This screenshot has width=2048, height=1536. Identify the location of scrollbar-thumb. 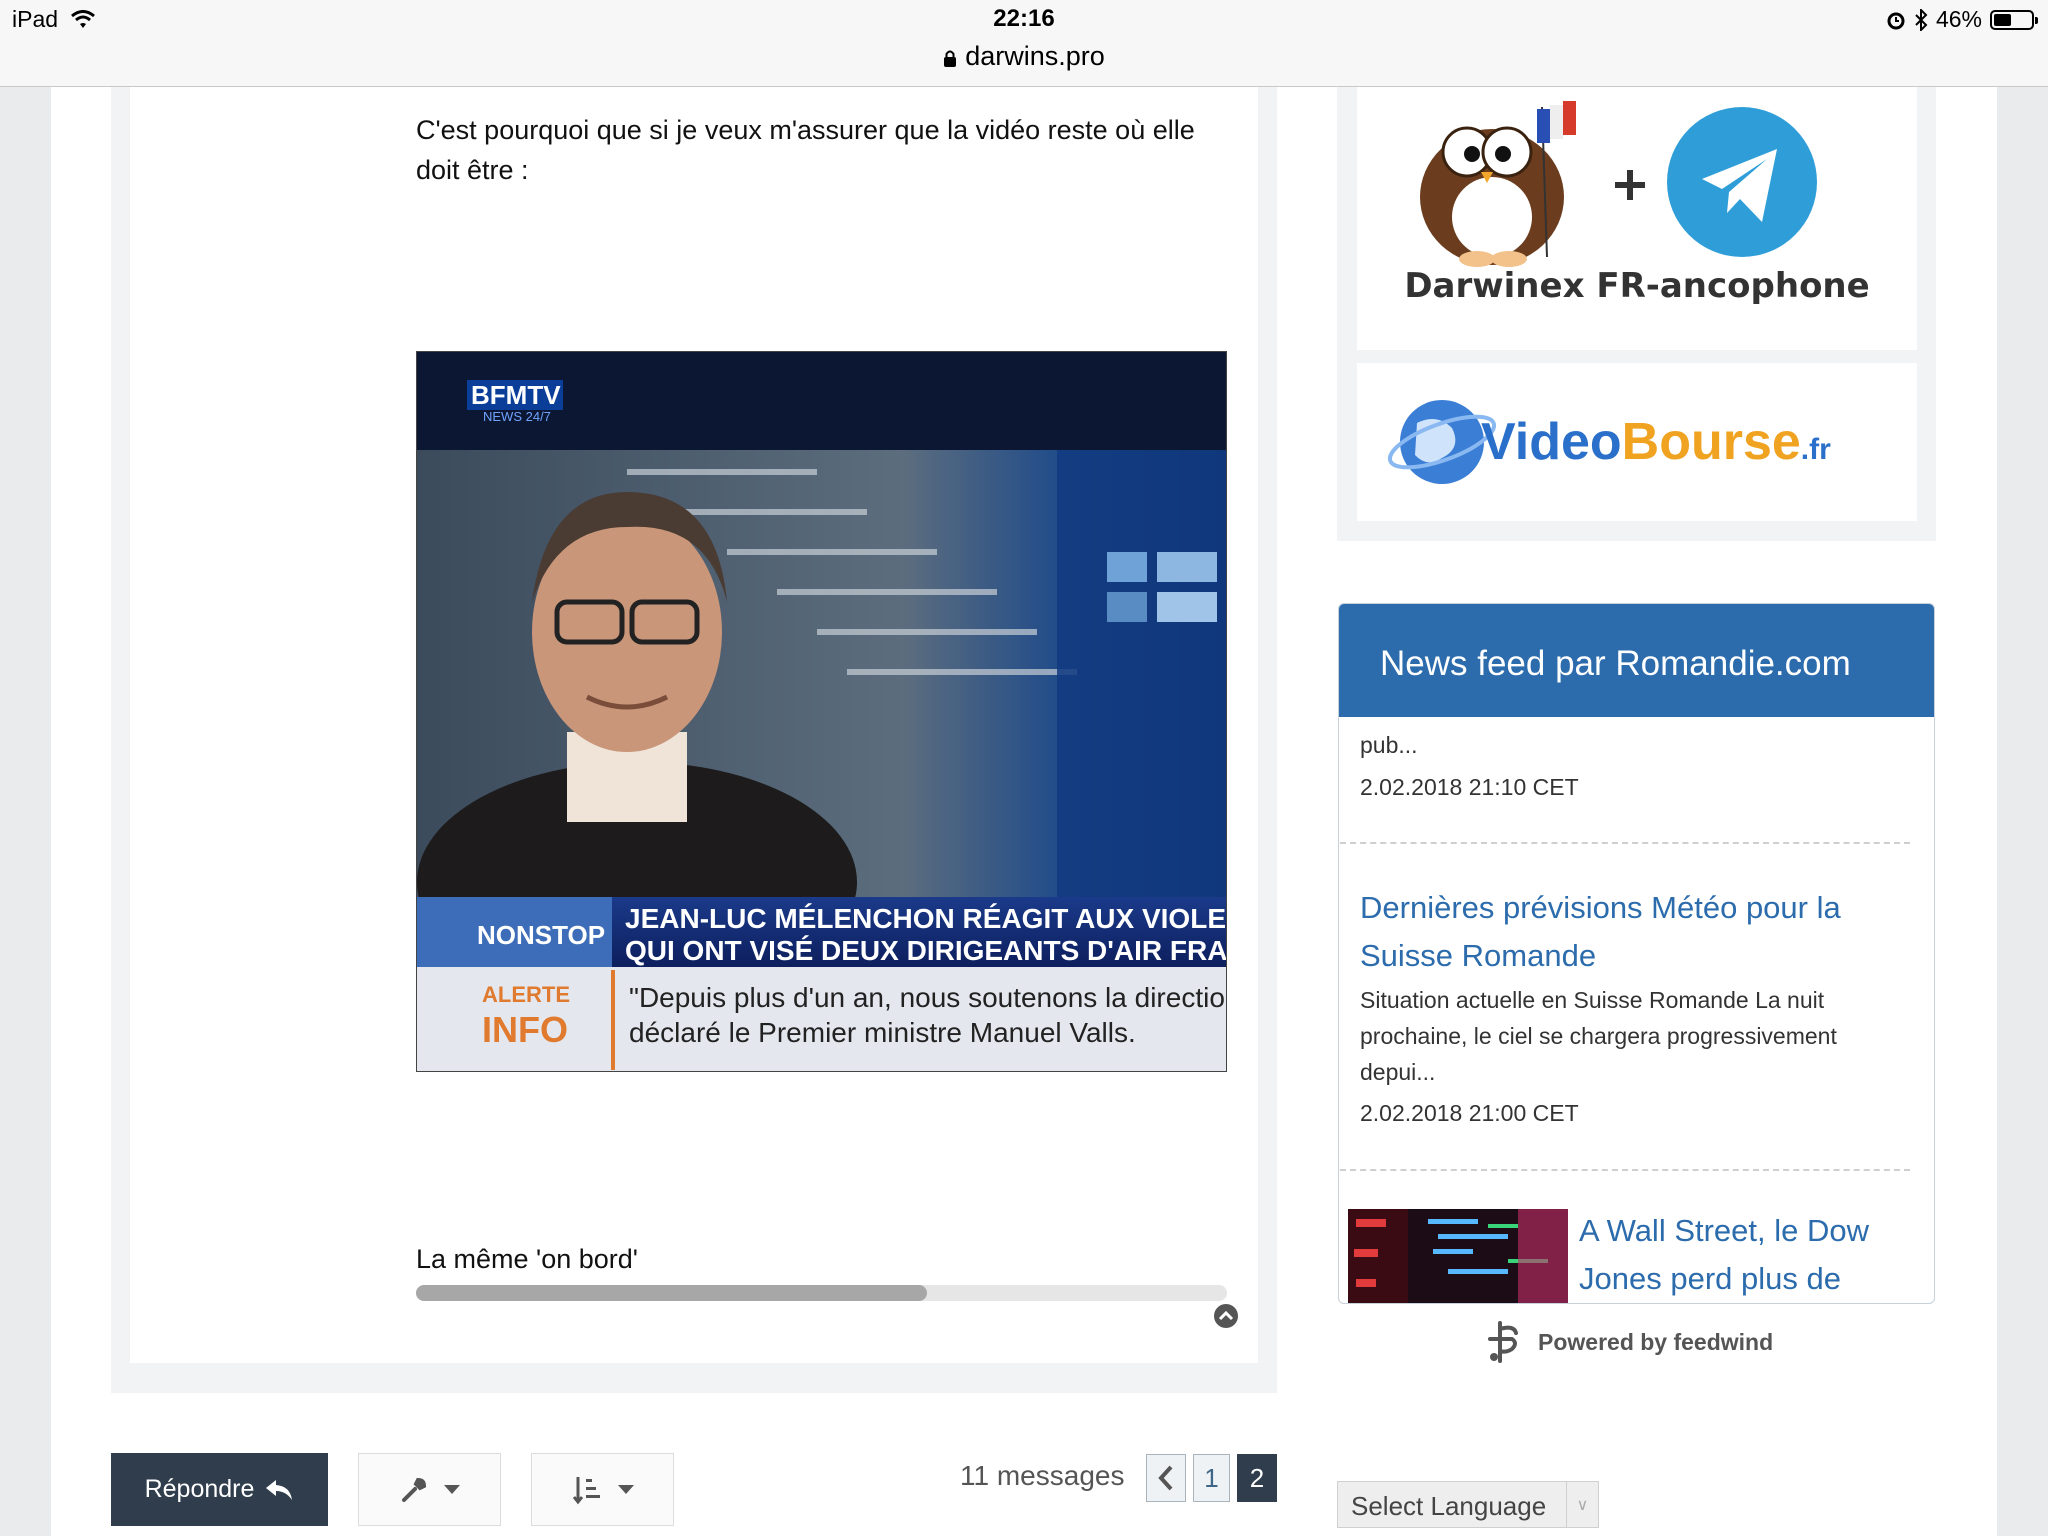
(671, 1293).